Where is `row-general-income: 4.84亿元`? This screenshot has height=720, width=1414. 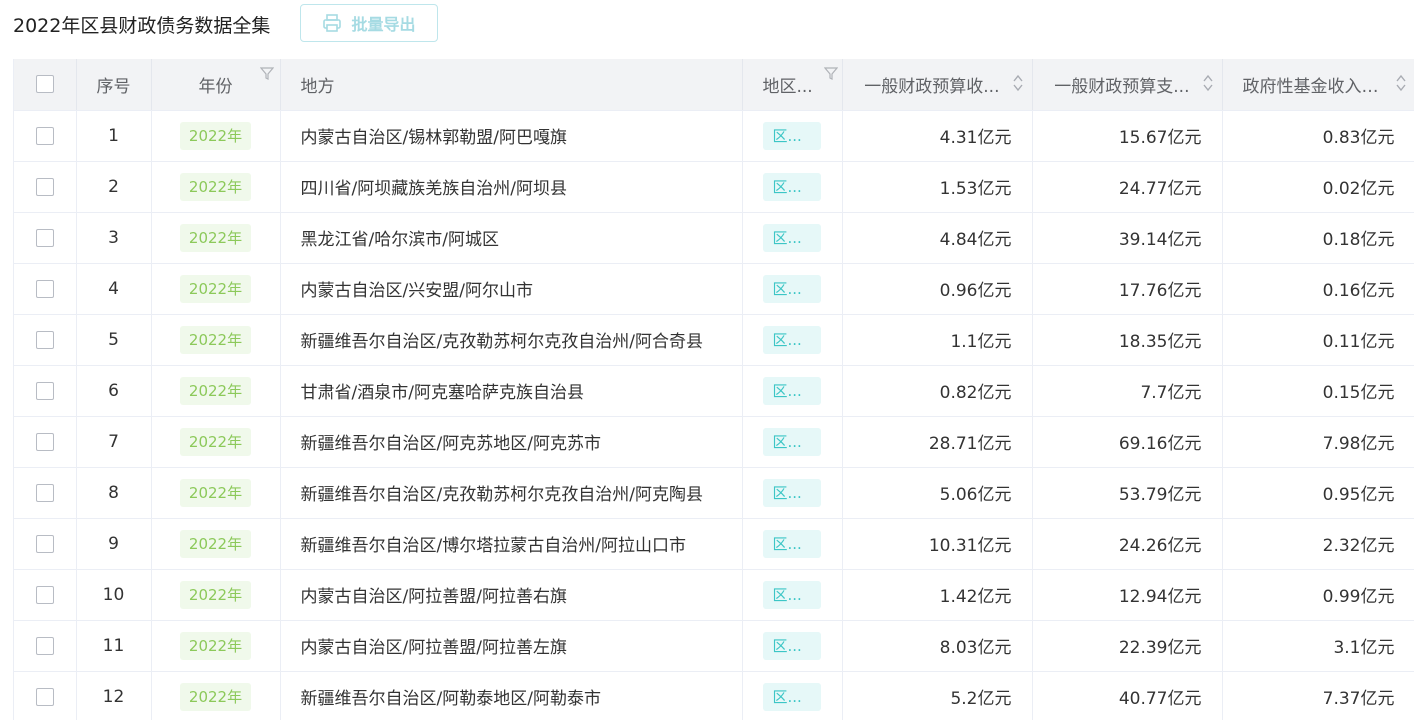 row-general-income: 4.84亿元 is located at coordinates (937, 238).